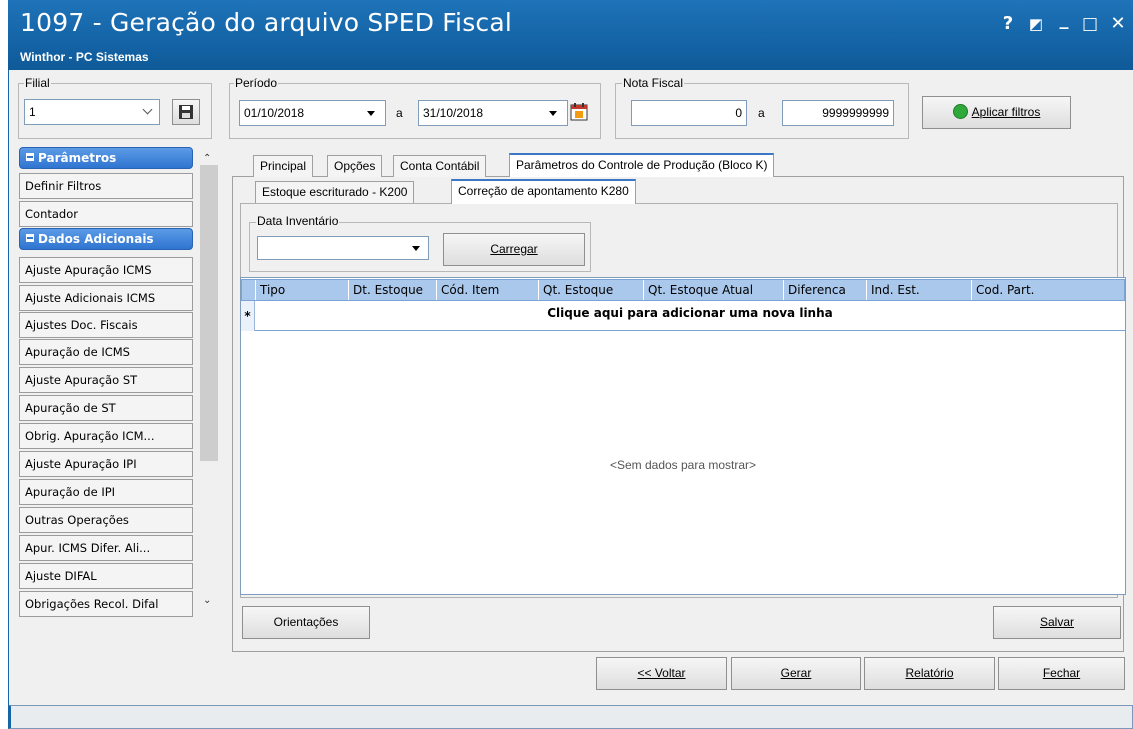 This screenshot has height=729, width=1133. I want to click on minimize-button: _, so click(1064, 20).